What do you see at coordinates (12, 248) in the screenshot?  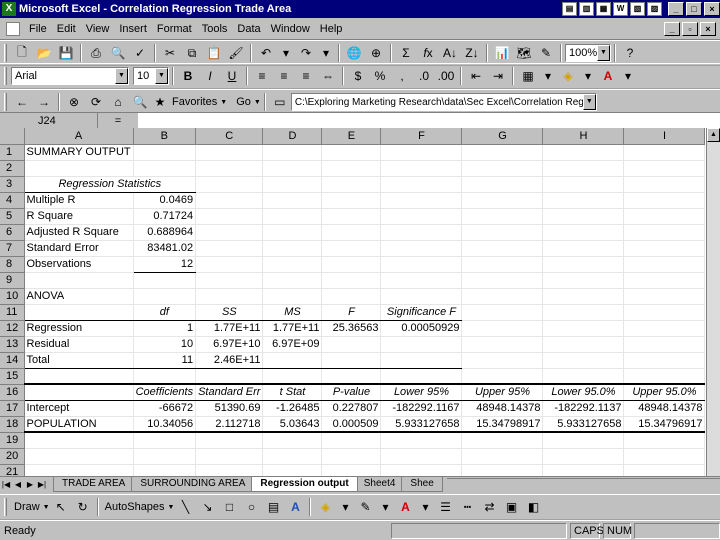 I see `row-header: 7` at bounding box center [12, 248].